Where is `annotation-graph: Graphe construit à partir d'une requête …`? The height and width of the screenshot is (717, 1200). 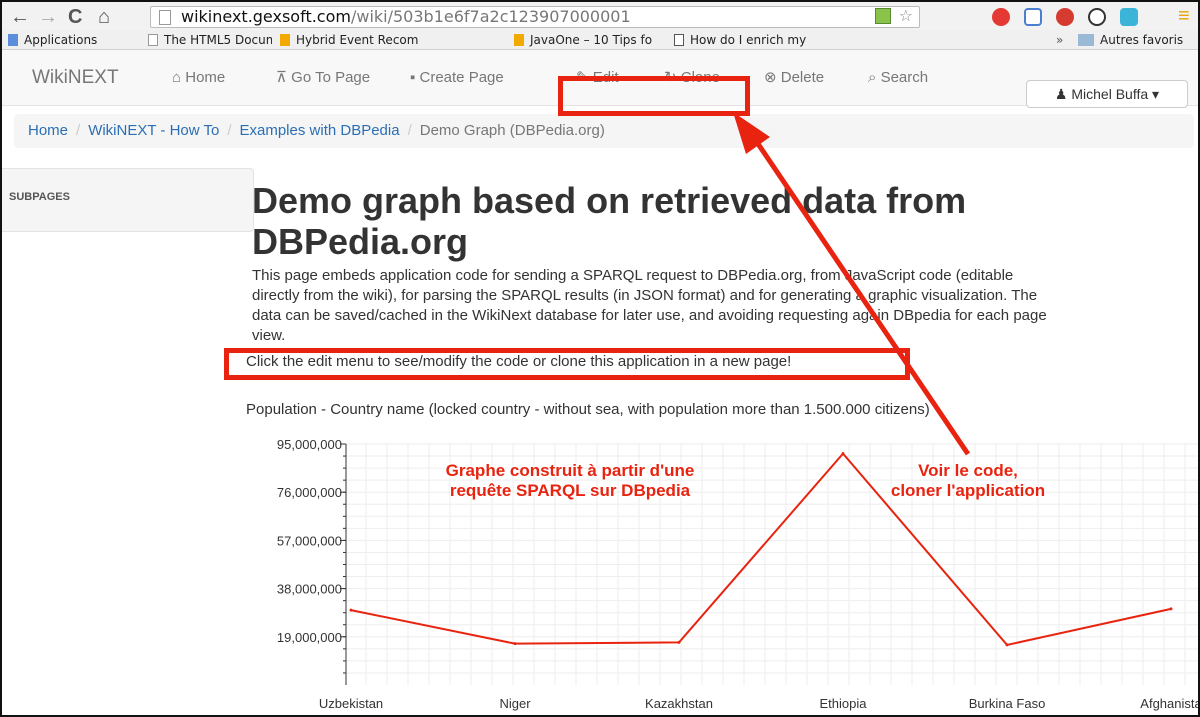 annotation-graph: Graphe construit à partir d'une requête … is located at coordinates (570, 480).